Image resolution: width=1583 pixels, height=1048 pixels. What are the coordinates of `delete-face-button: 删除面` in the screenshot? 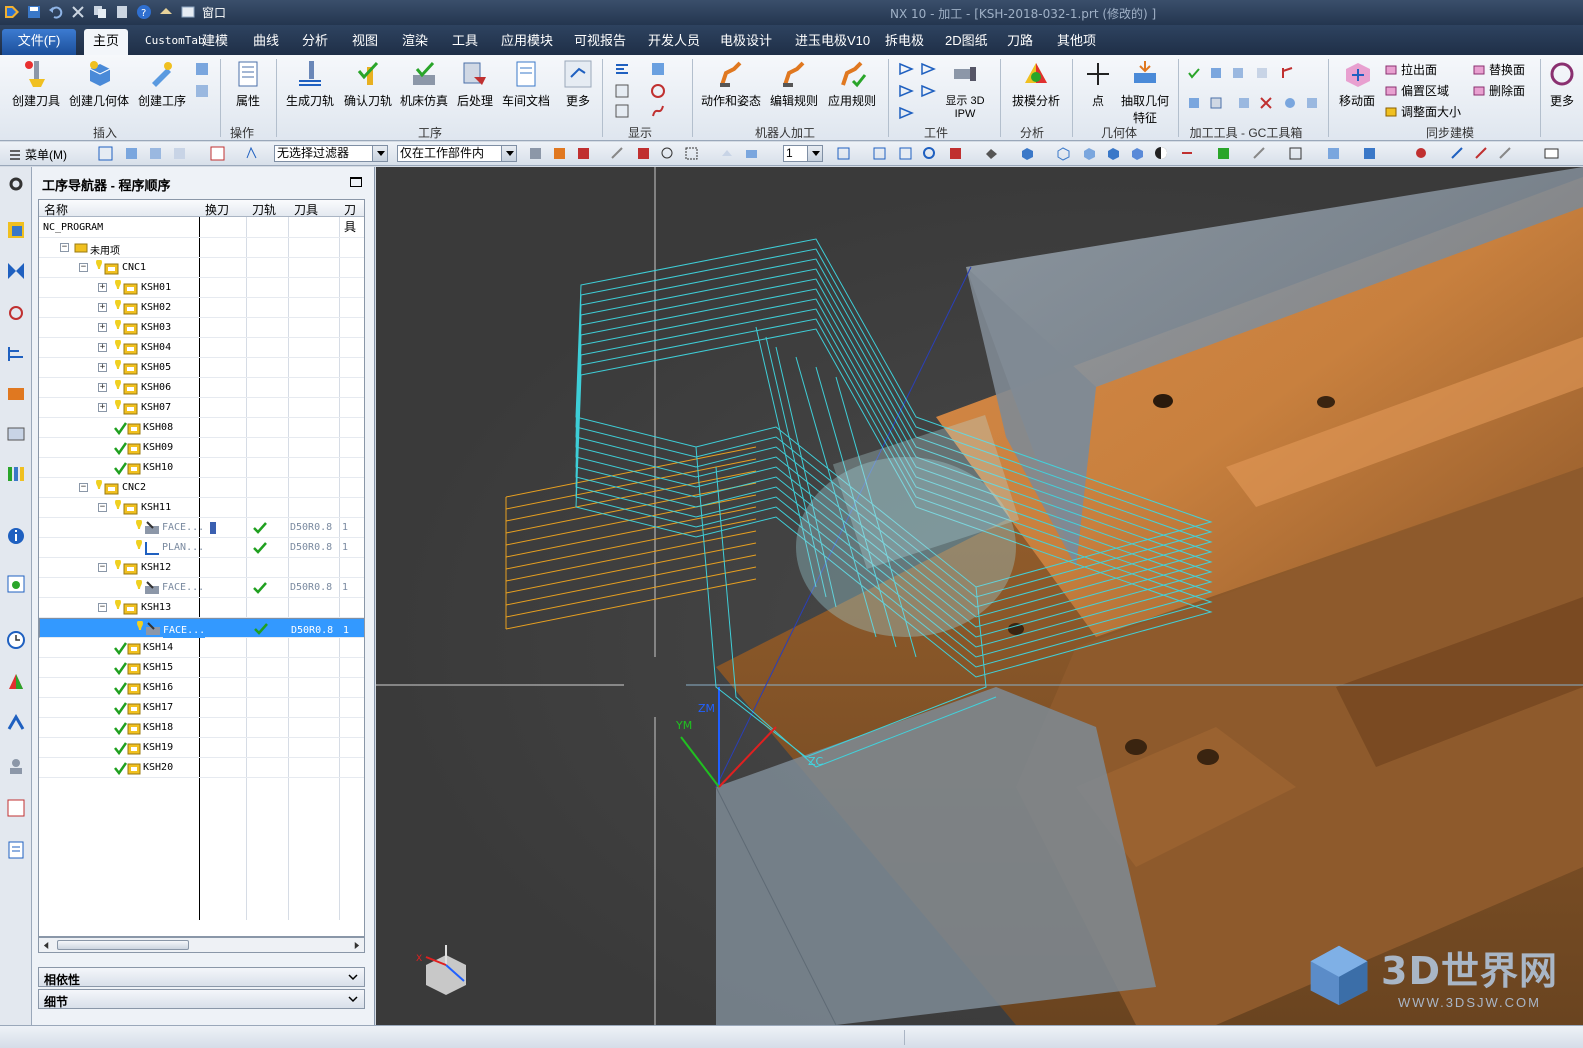 It's located at (1498, 90).